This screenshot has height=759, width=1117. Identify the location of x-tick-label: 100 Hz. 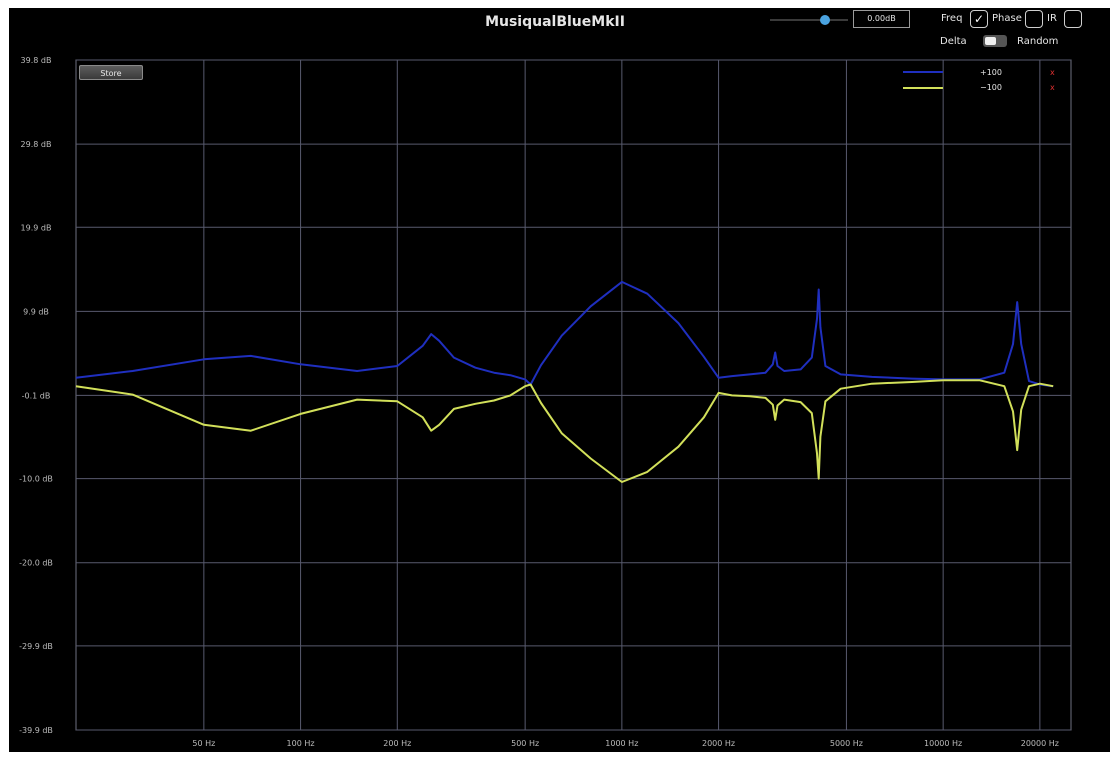
(301, 743).